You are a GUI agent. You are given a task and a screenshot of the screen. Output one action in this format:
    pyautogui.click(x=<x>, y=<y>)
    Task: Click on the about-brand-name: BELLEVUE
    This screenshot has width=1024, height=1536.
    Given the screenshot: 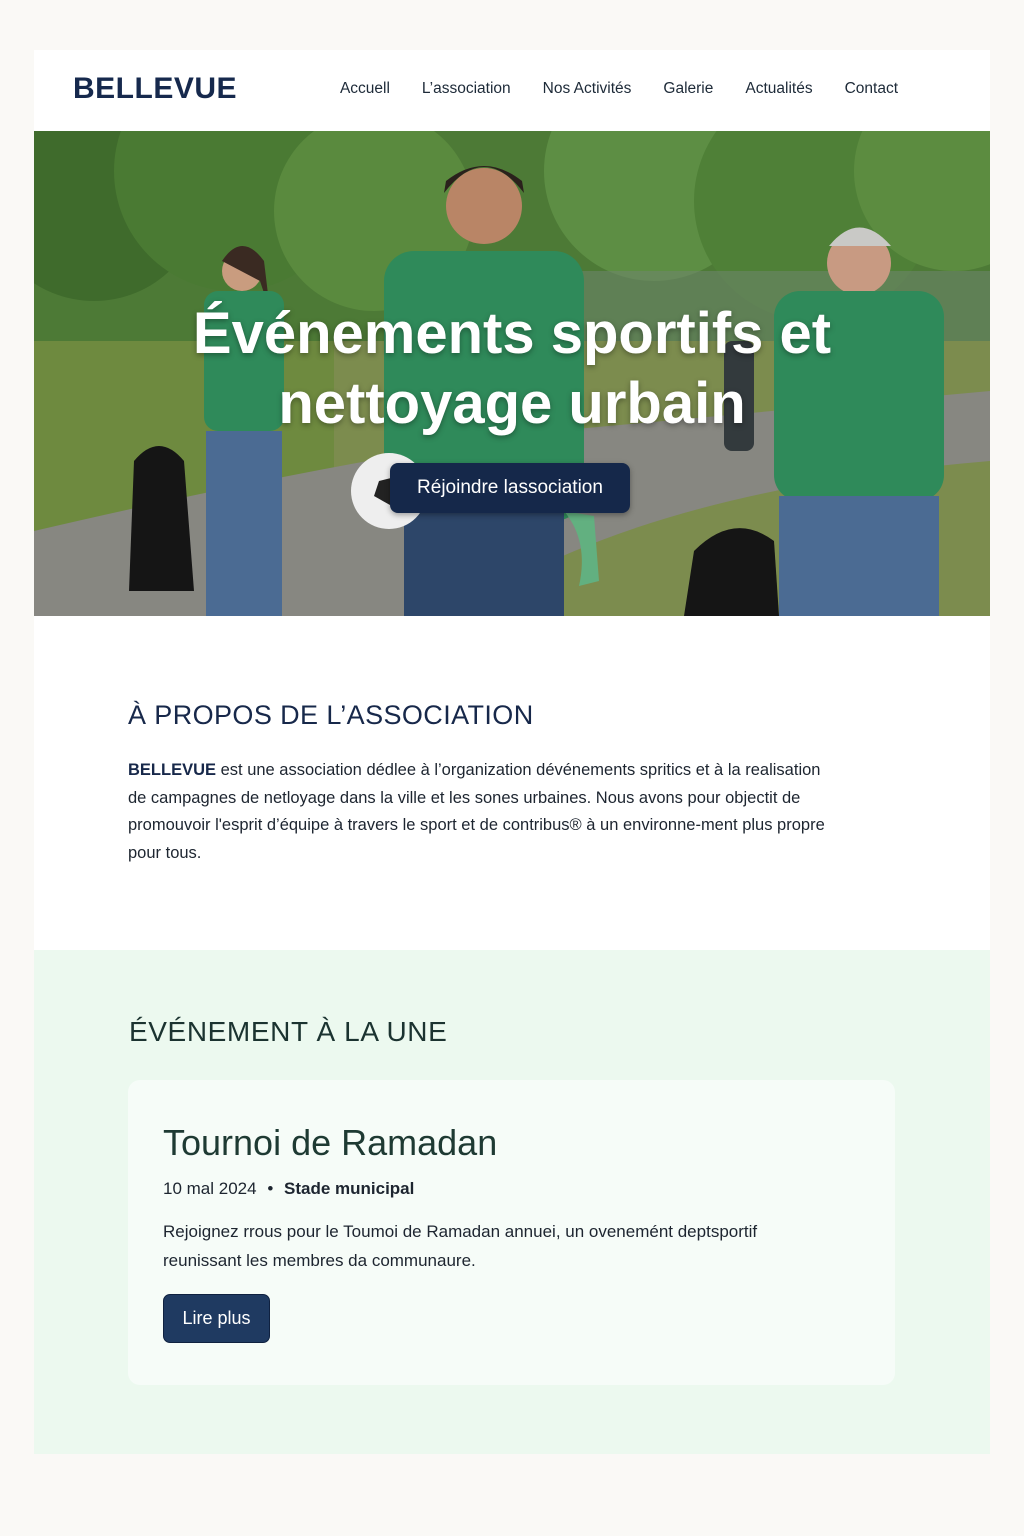 What is the action you would take?
    pyautogui.click(x=172, y=770)
    